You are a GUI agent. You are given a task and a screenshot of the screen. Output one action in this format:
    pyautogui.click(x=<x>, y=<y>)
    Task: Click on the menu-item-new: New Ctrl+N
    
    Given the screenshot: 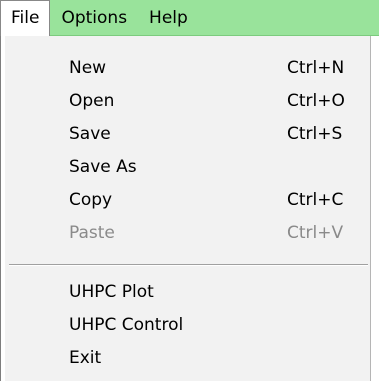 What is the action you would take?
    pyautogui.click(x=185, y=68)
    